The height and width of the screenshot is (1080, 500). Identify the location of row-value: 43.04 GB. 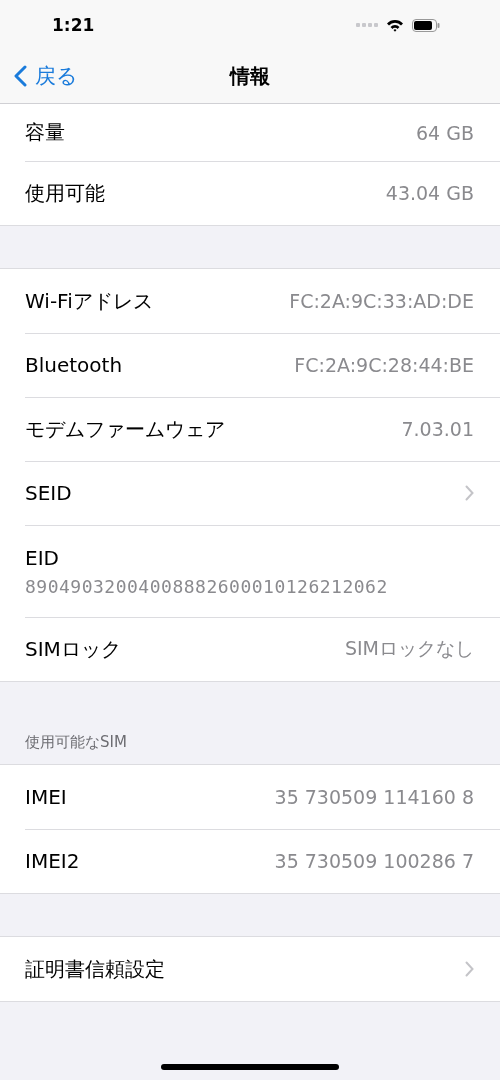
(429, 193).